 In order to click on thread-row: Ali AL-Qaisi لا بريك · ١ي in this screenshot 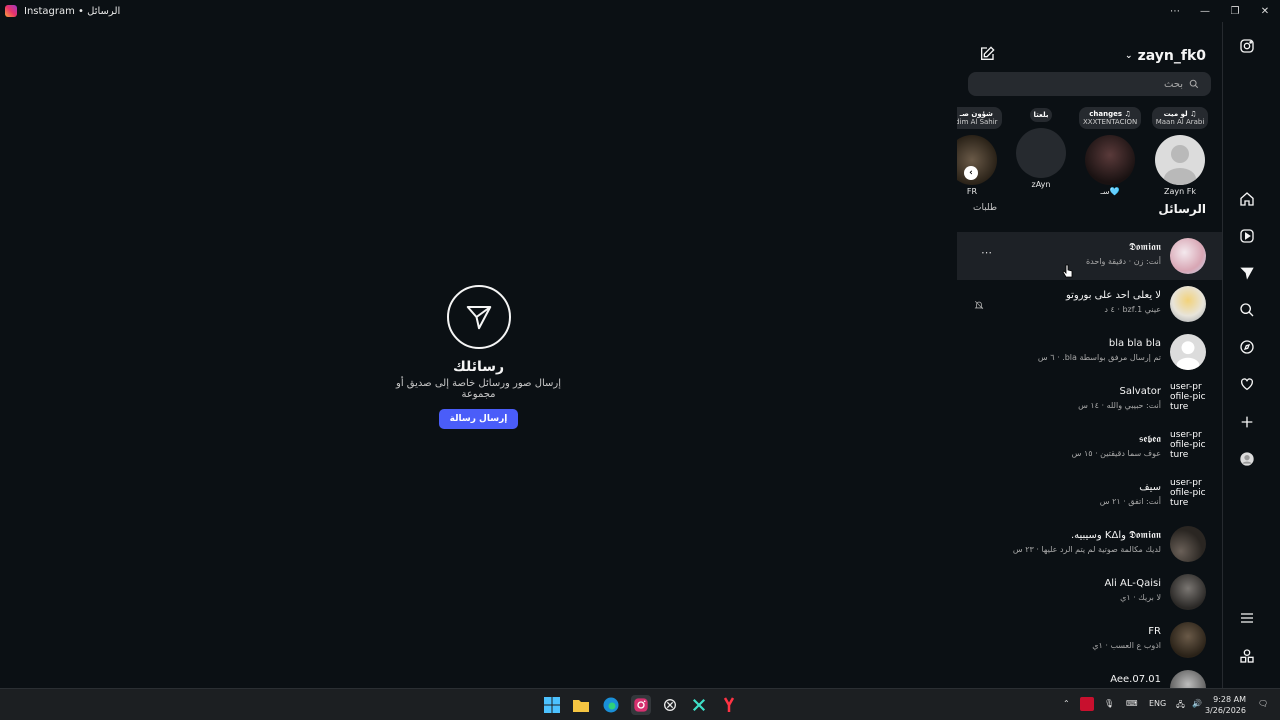, I will do `click(1089, 592)`.